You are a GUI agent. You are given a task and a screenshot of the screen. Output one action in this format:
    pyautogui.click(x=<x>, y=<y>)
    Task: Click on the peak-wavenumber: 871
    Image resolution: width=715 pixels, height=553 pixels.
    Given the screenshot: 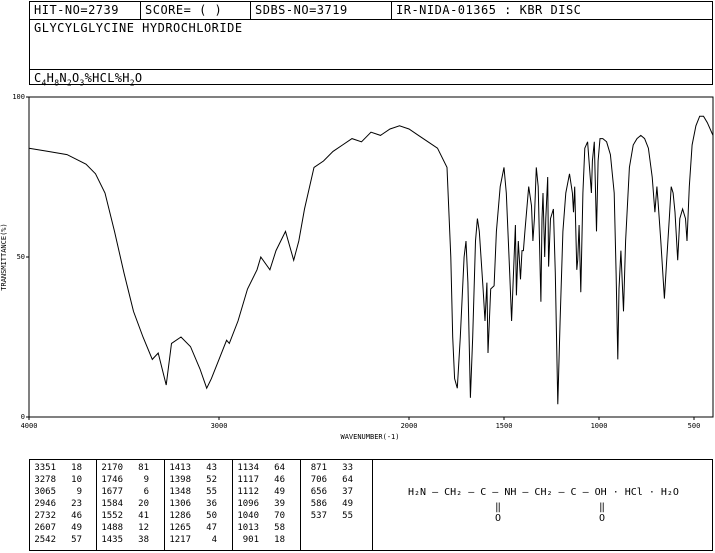 What is the action you would take?
    pyautogui.click(x=318, y=468)
    